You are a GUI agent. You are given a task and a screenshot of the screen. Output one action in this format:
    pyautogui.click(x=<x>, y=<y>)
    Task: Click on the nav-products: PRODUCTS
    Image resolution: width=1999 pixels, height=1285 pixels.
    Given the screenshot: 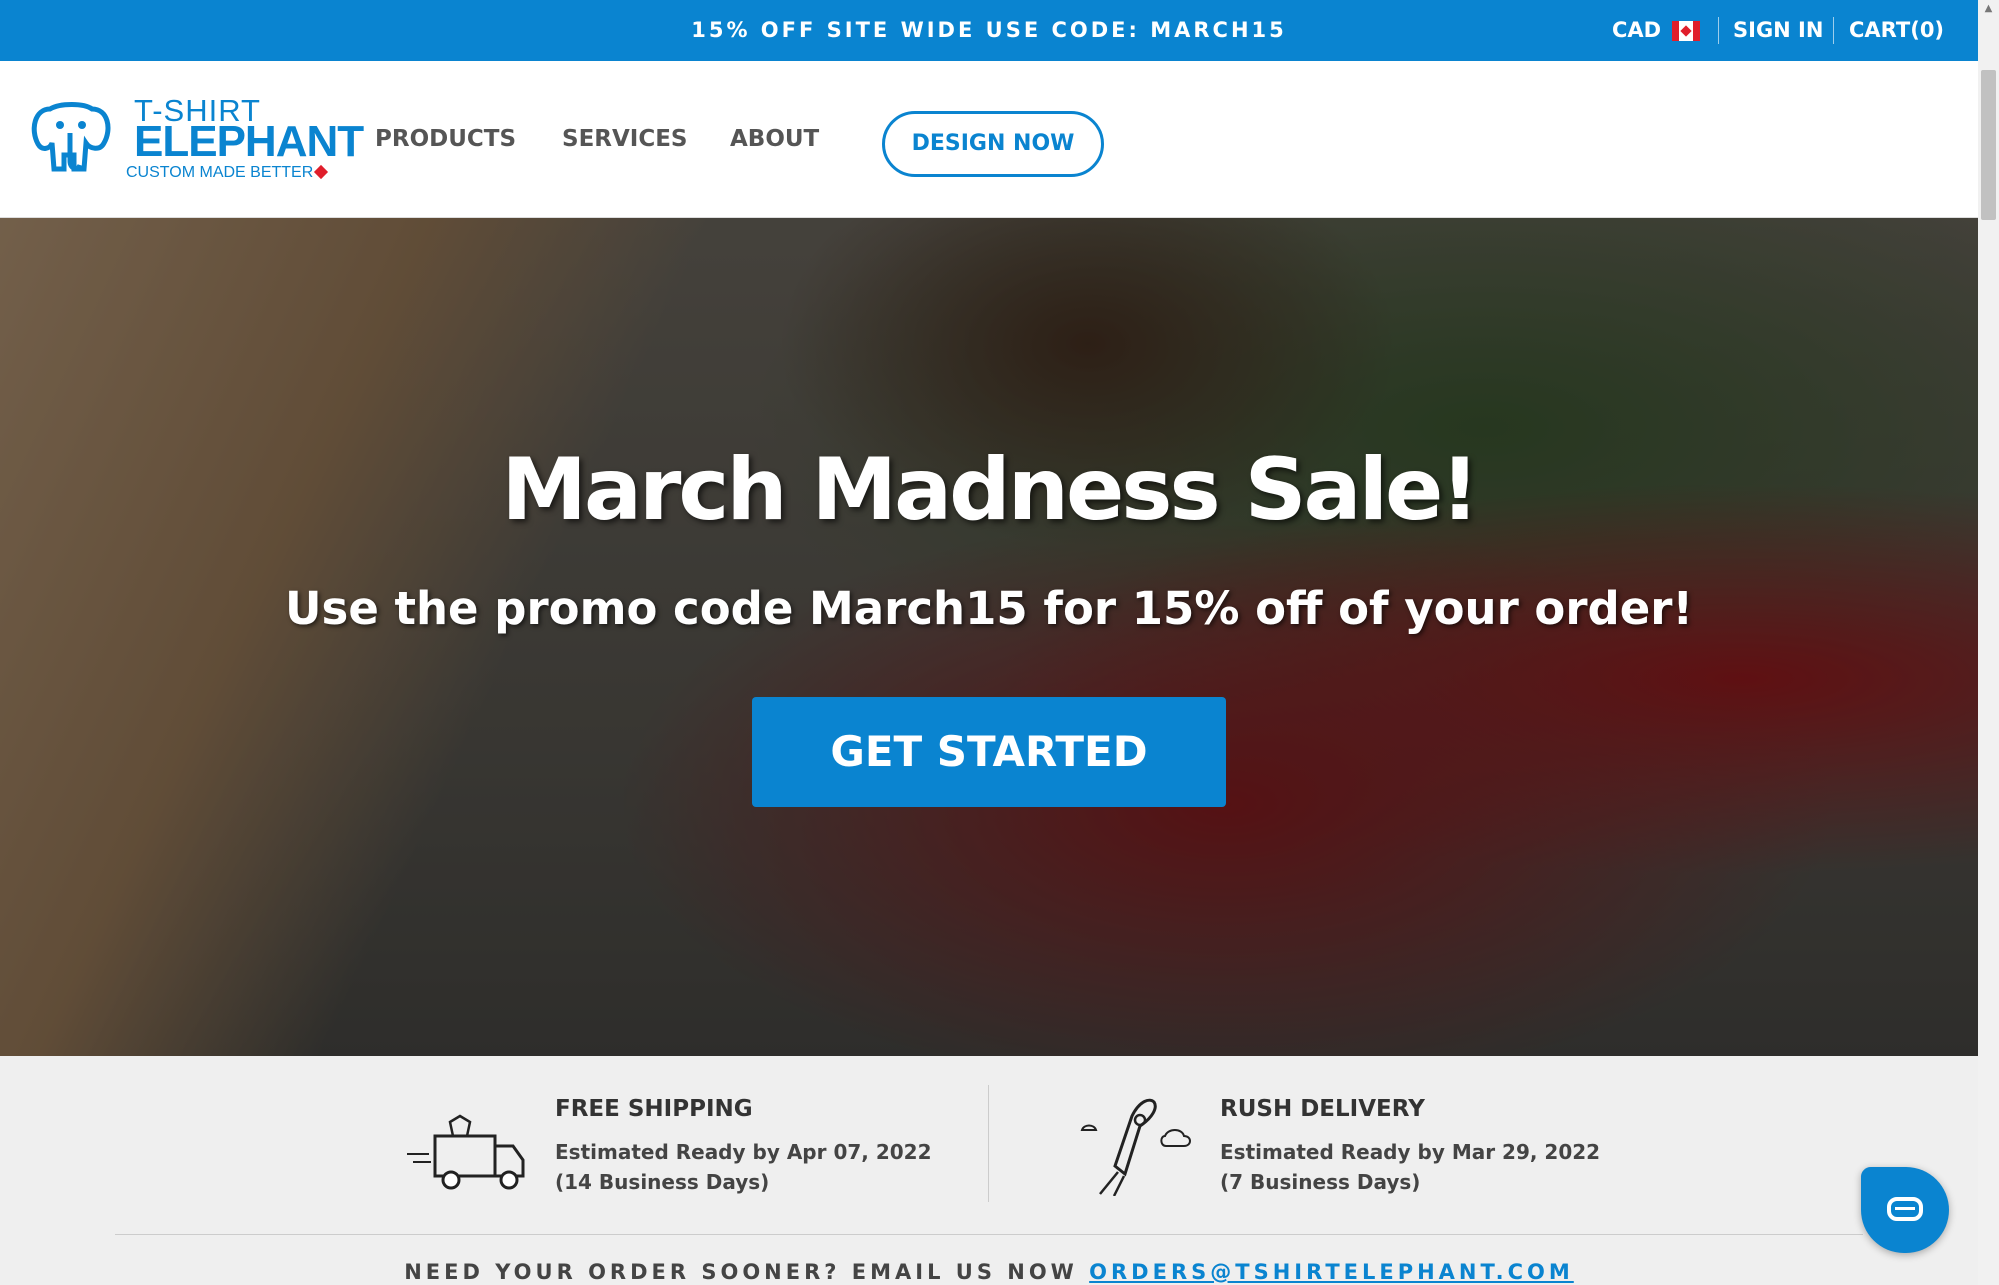 What is the action you would take?
    pyautogui.click(x=445, y=139)
    